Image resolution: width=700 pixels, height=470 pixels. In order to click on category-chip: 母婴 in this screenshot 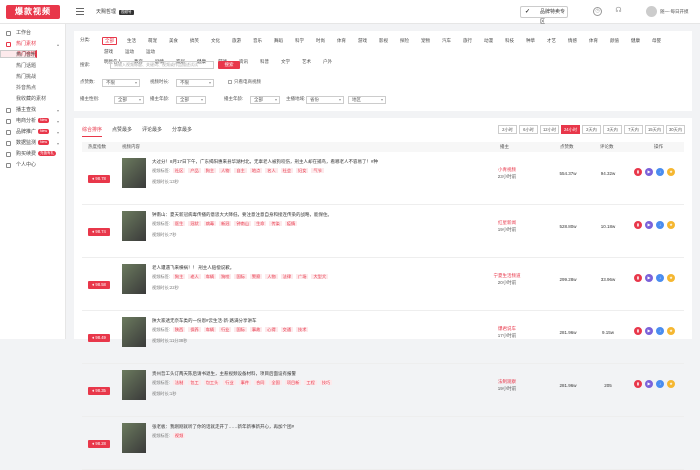, I will do `click(656, 41)`.